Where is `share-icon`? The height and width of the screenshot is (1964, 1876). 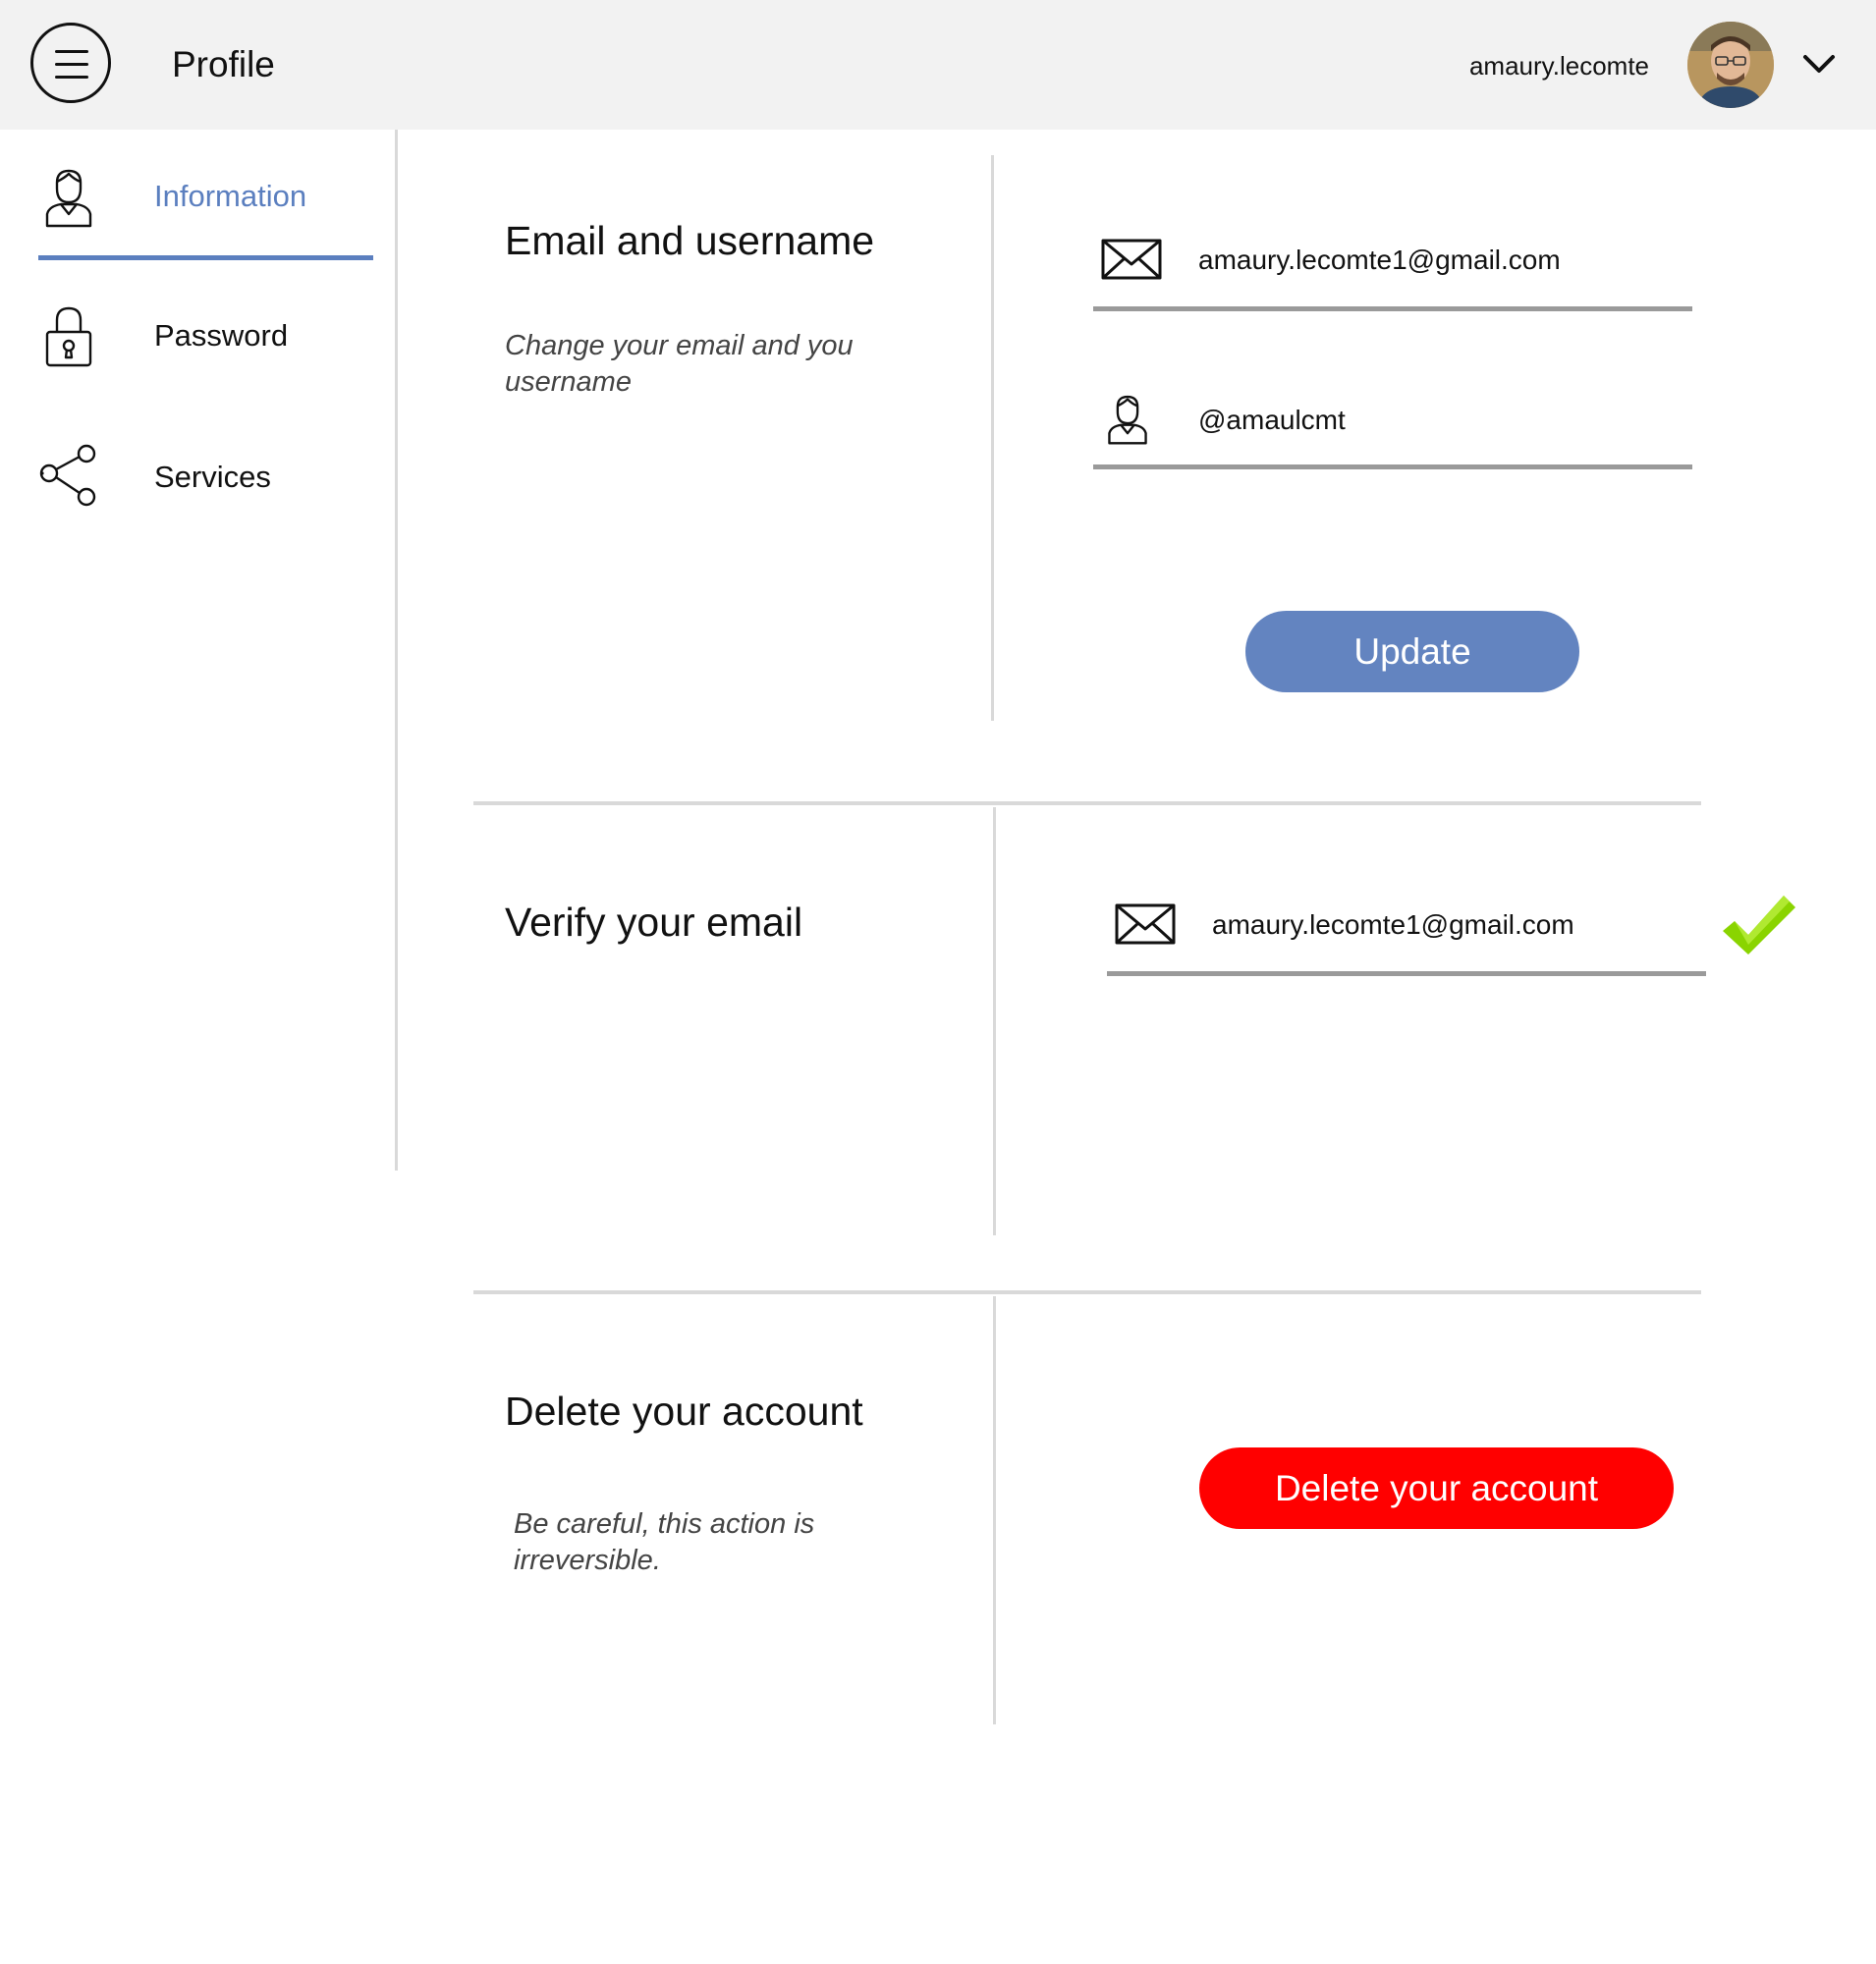
share-icon is located at coordinates (67, 475).